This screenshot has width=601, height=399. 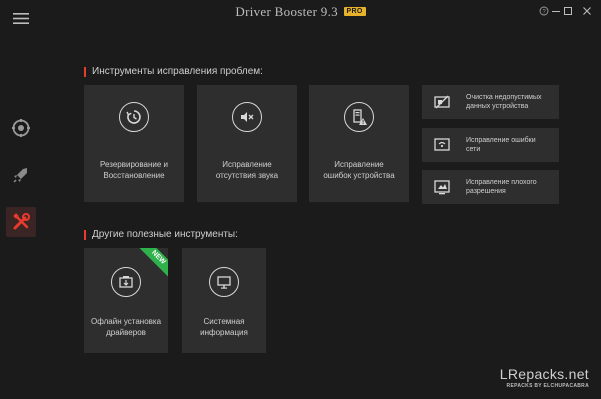 I want to click on restore-icon, so click(x=134, y=117).